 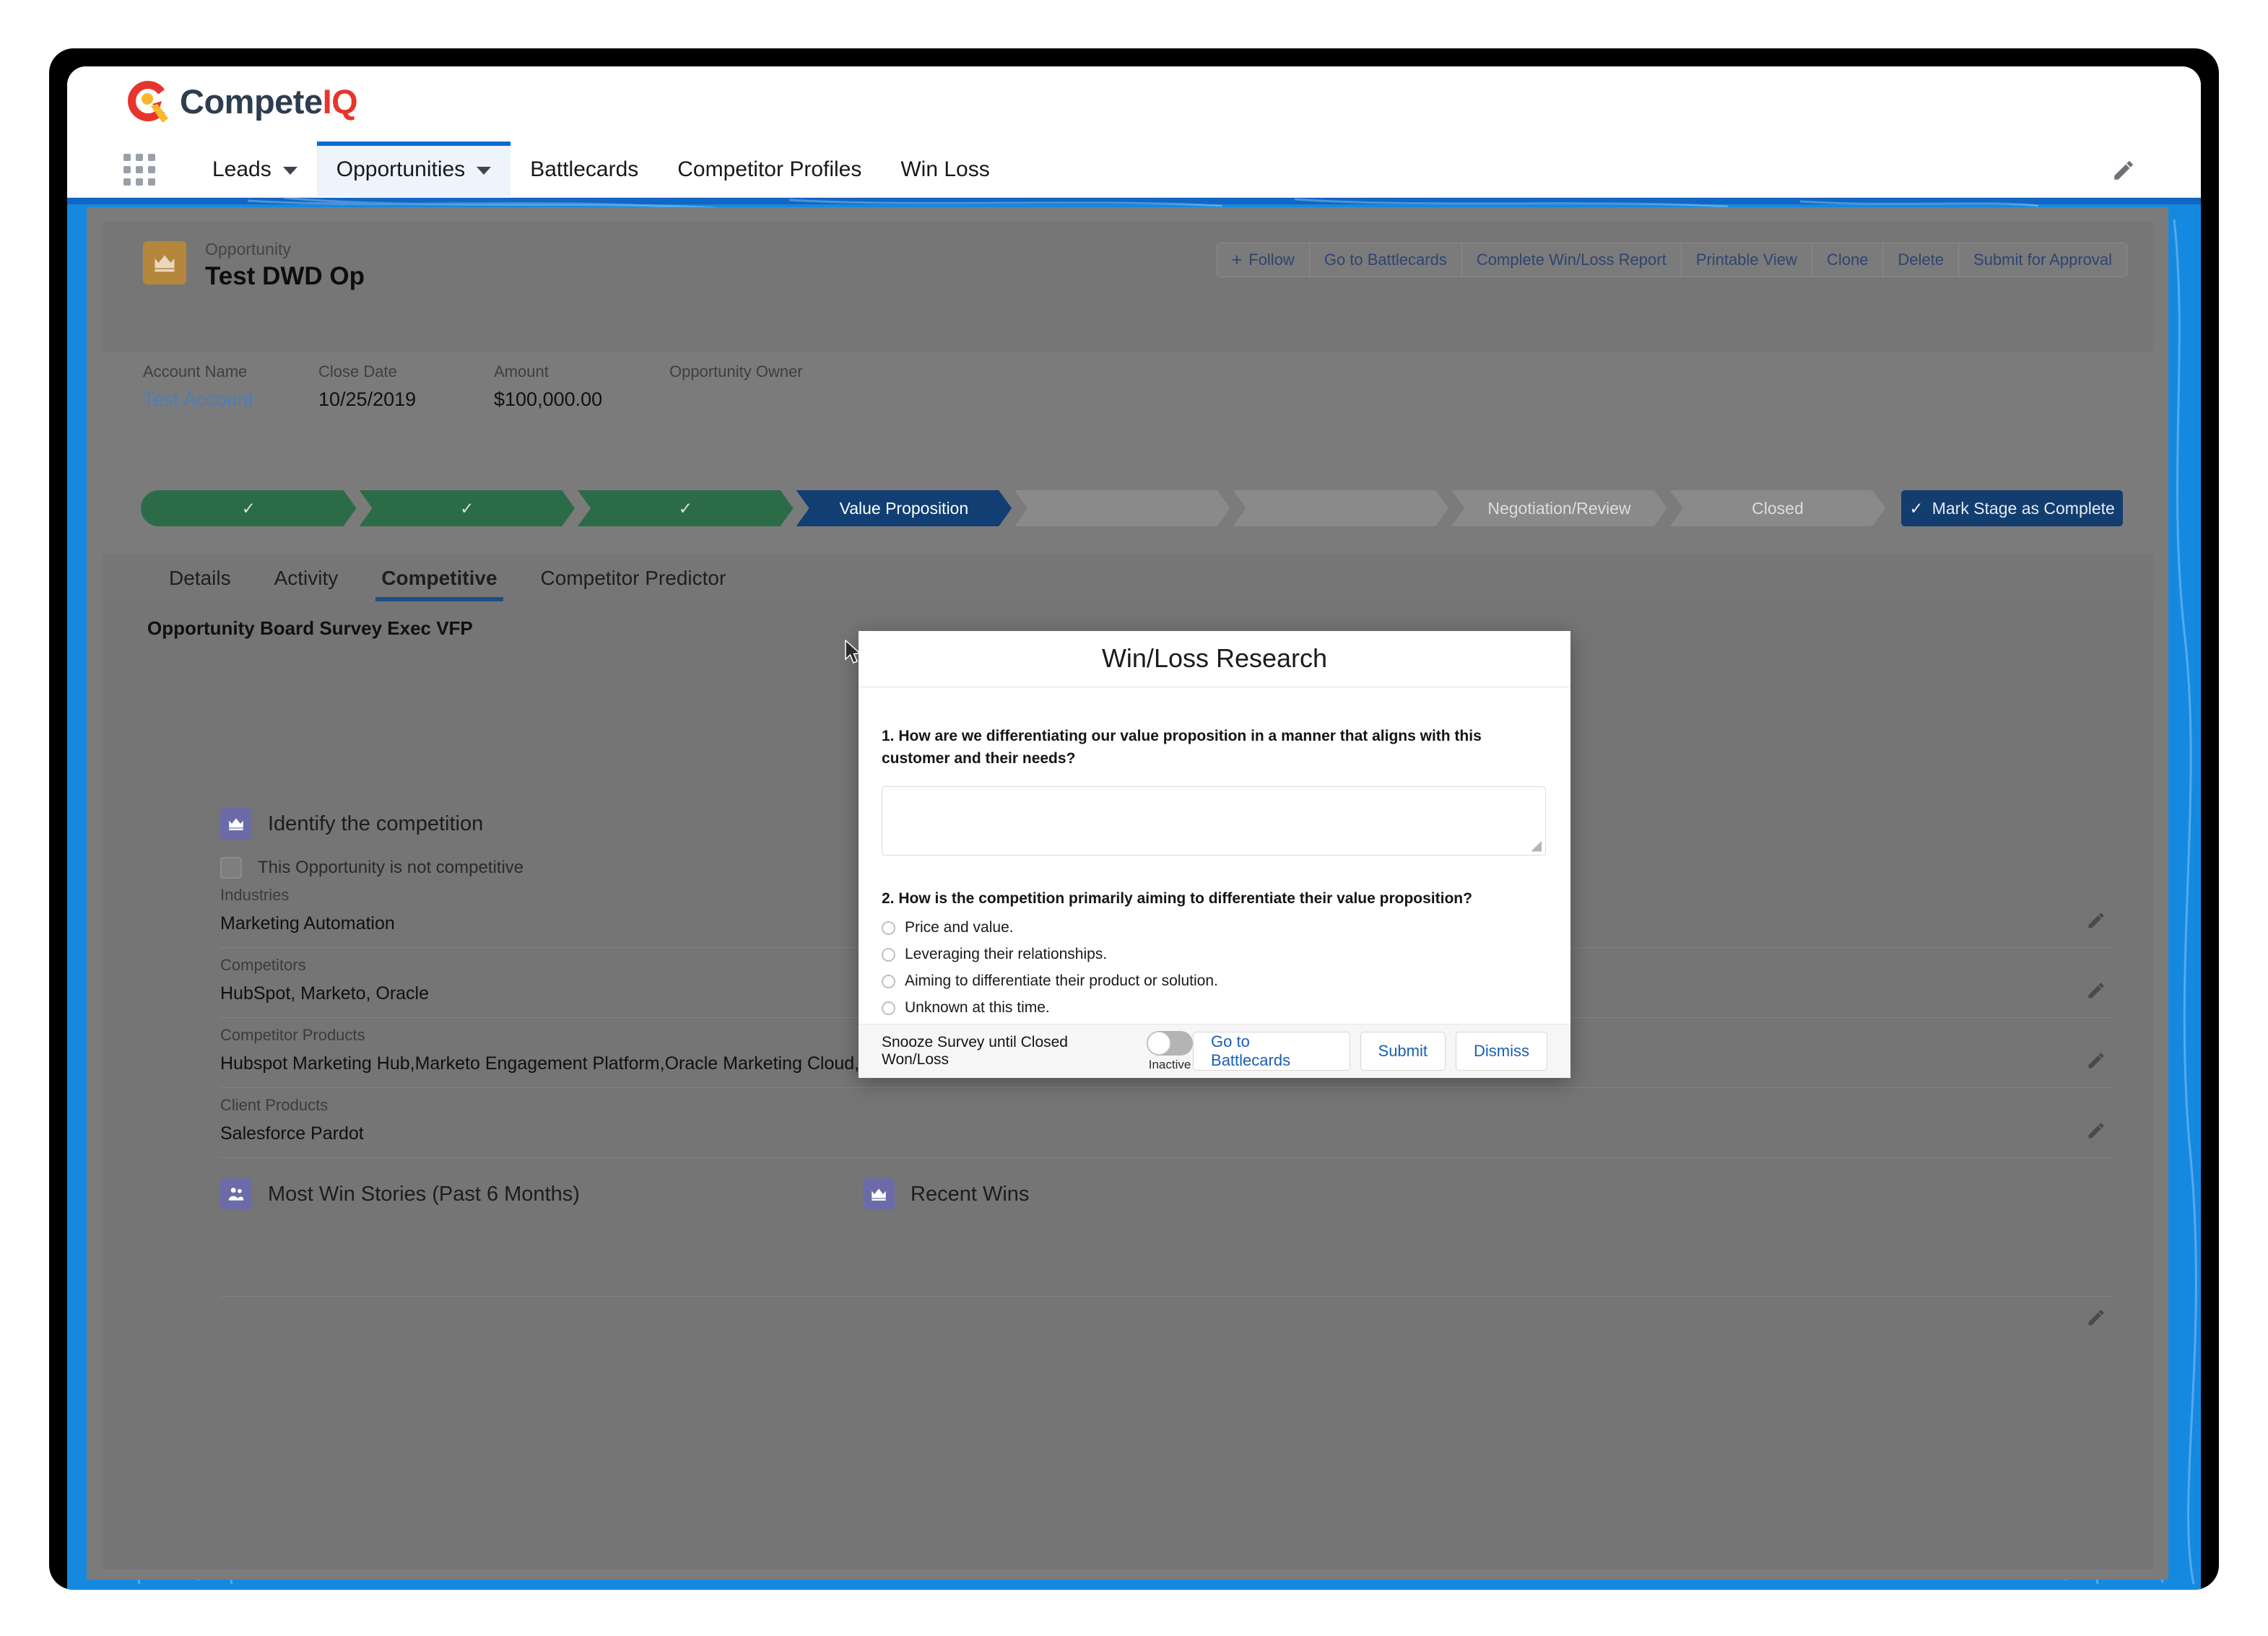 What do you see at coordinates (1536, 846) in the screenshot?
I see `resize-grip-icon: ◢` at bounding box center [1536, 846].